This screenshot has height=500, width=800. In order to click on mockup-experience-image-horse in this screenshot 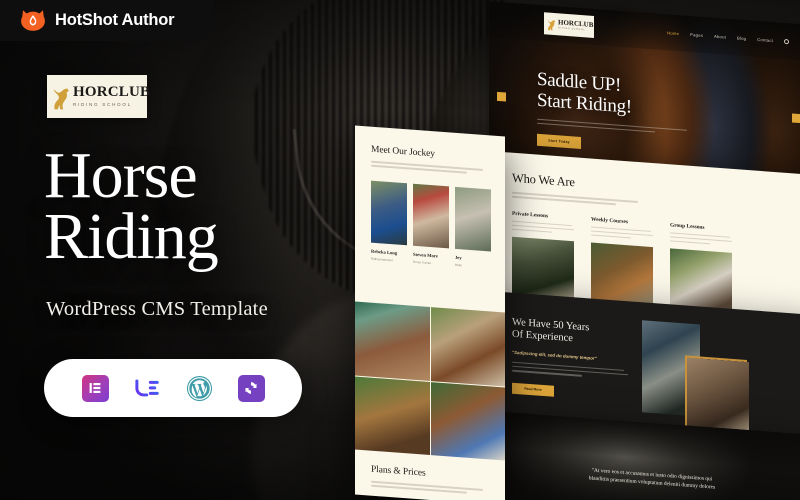, I will do `click(718, 396)`.